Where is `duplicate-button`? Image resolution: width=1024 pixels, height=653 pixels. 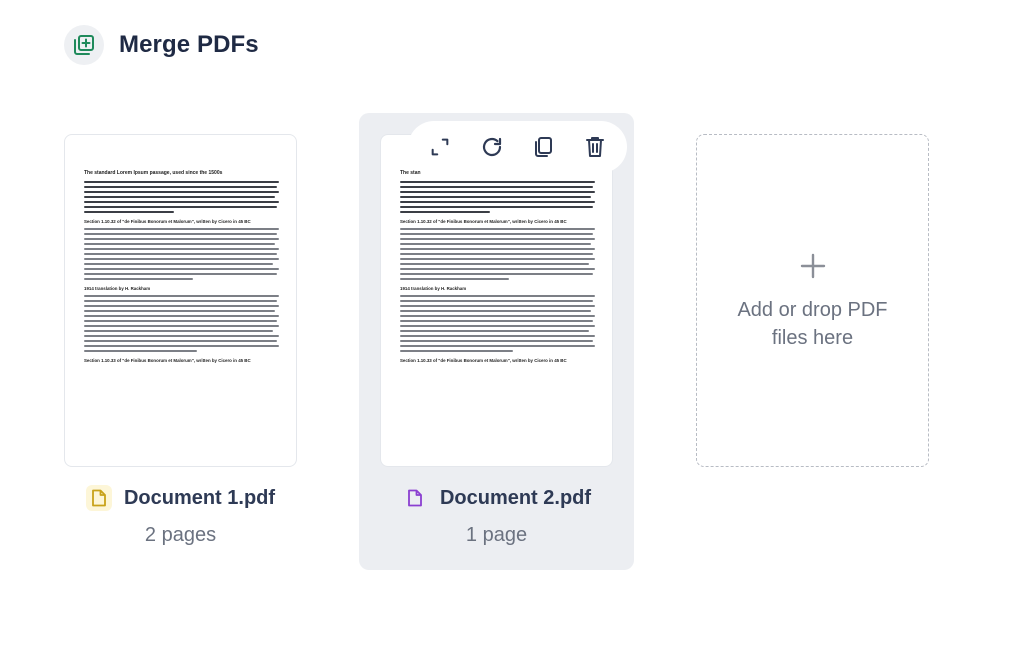 duplicate-button is located at coordinates (543, 147).